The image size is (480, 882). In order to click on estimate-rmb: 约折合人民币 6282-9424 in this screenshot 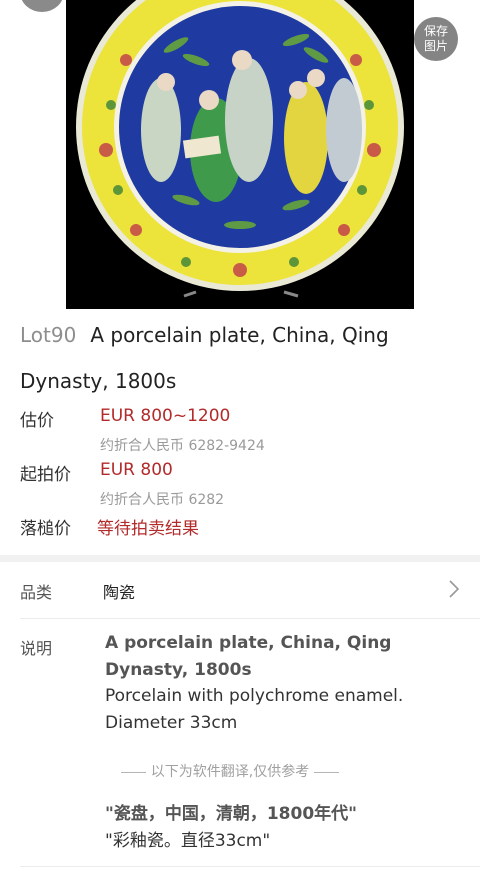, I will do `click(182, 446)`.